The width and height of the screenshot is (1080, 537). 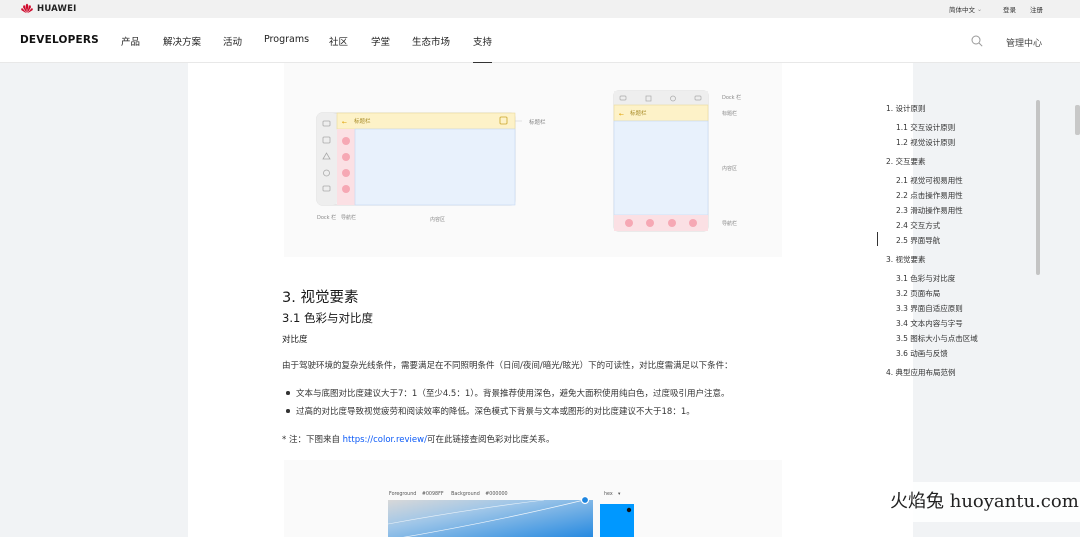 I want to click on toc-item: 3.3 界面自适应原则, so click(x=929, y=308).